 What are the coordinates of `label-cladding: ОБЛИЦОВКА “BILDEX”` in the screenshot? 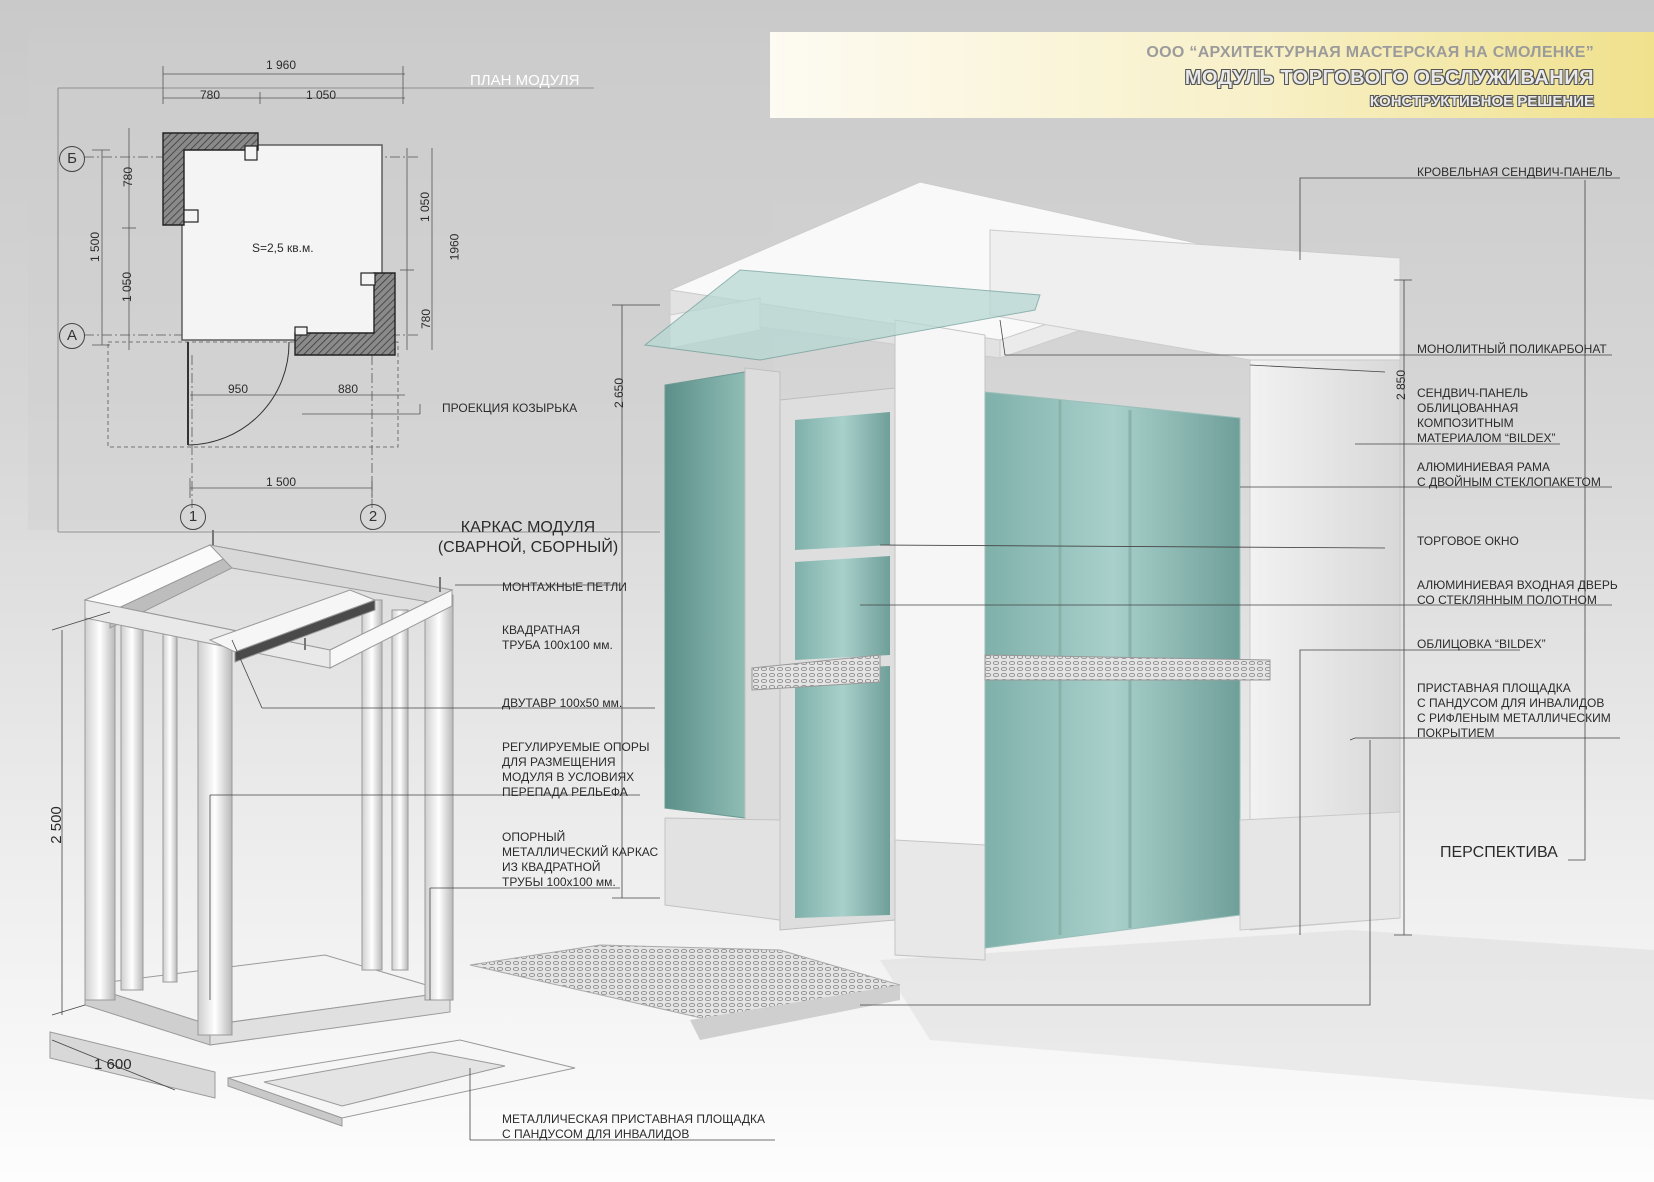 It's located at (1481, 644).